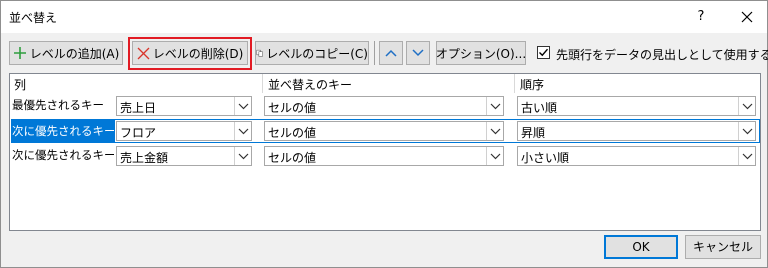 The image size is (768, 268). What do you see at coordinates (58, 105) in the screenshot?
I see `row-label: 最優先されるキー` at bounding box center [58, 105].